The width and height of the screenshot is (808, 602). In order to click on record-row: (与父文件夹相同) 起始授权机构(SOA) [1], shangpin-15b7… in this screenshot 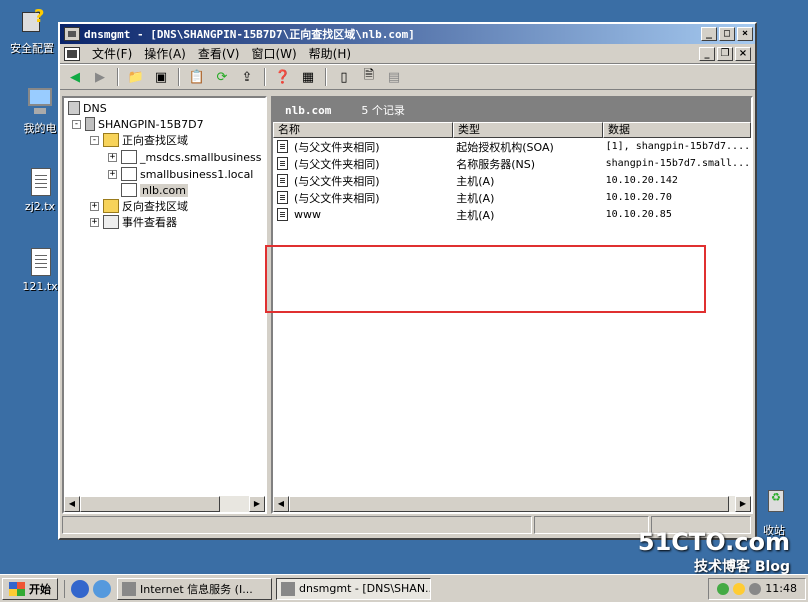, I will do `click(512, 146)`.